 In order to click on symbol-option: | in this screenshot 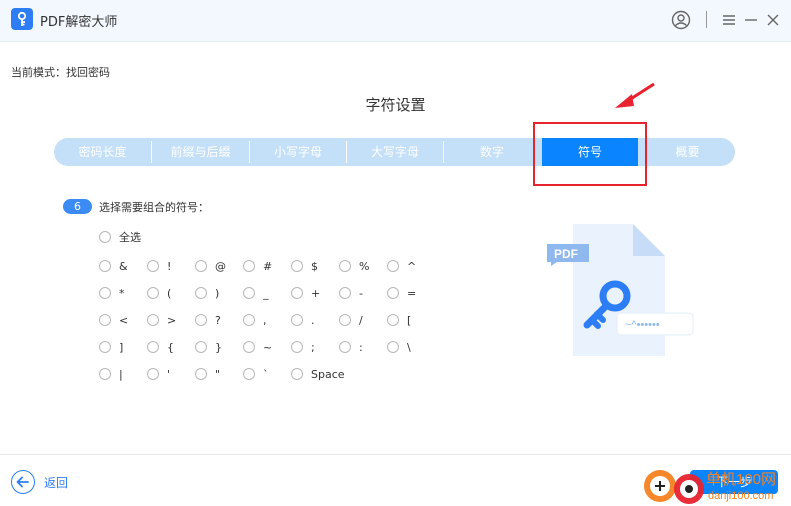, I will do `click(111, 374)`.